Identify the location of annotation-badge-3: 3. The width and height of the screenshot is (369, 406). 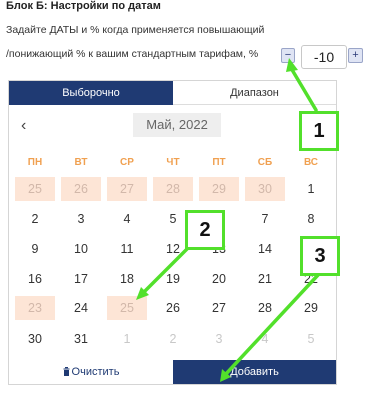
(320, 256).